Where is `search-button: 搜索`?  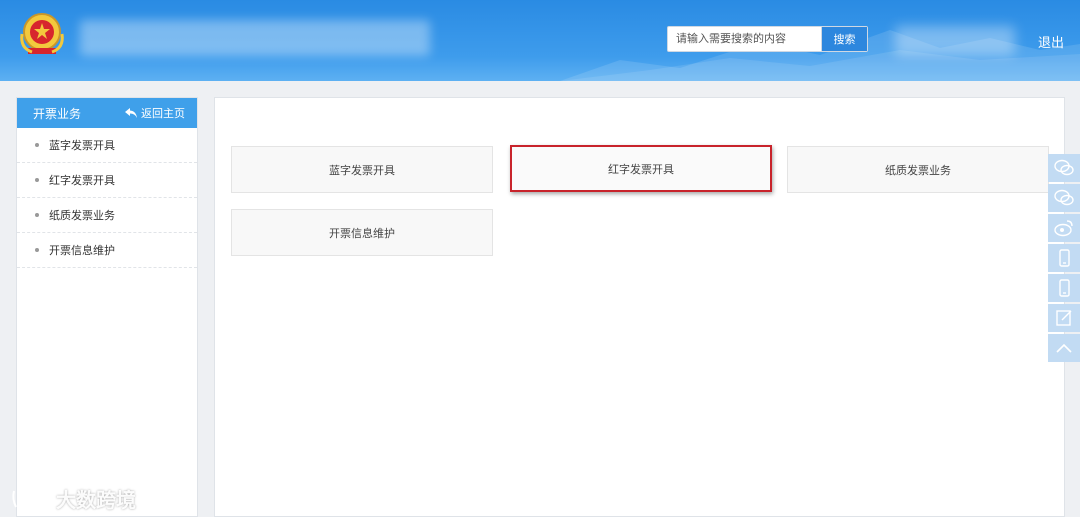 search-button: 搜索 is located at coordinates (844, 39).